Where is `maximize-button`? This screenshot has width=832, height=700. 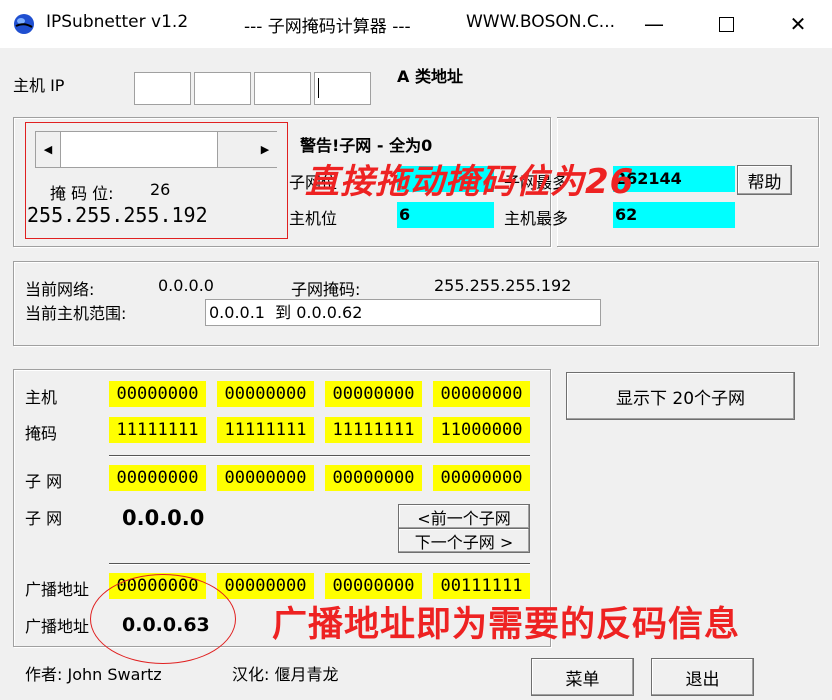
maximize-button is located at coordinates (726, 24).